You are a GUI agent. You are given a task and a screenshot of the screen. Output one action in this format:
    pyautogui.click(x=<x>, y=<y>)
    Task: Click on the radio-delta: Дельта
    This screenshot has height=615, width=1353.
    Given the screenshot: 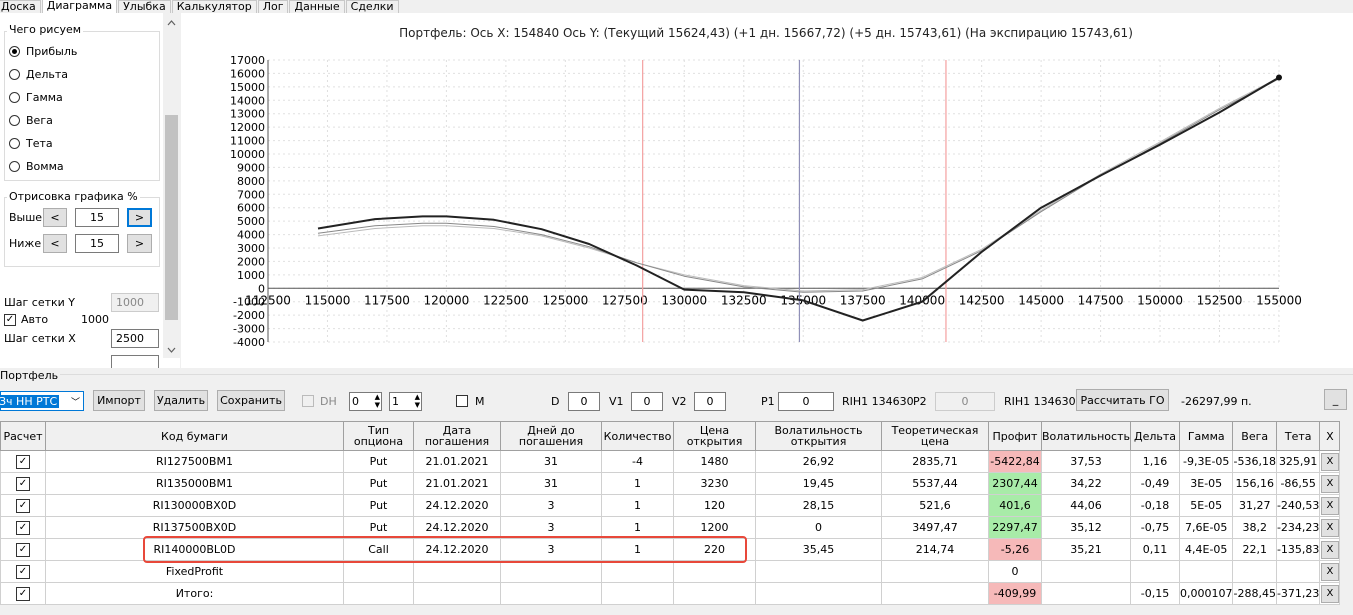 What is the action you would take?
    pyautogui.click(x=38, y=74)
    